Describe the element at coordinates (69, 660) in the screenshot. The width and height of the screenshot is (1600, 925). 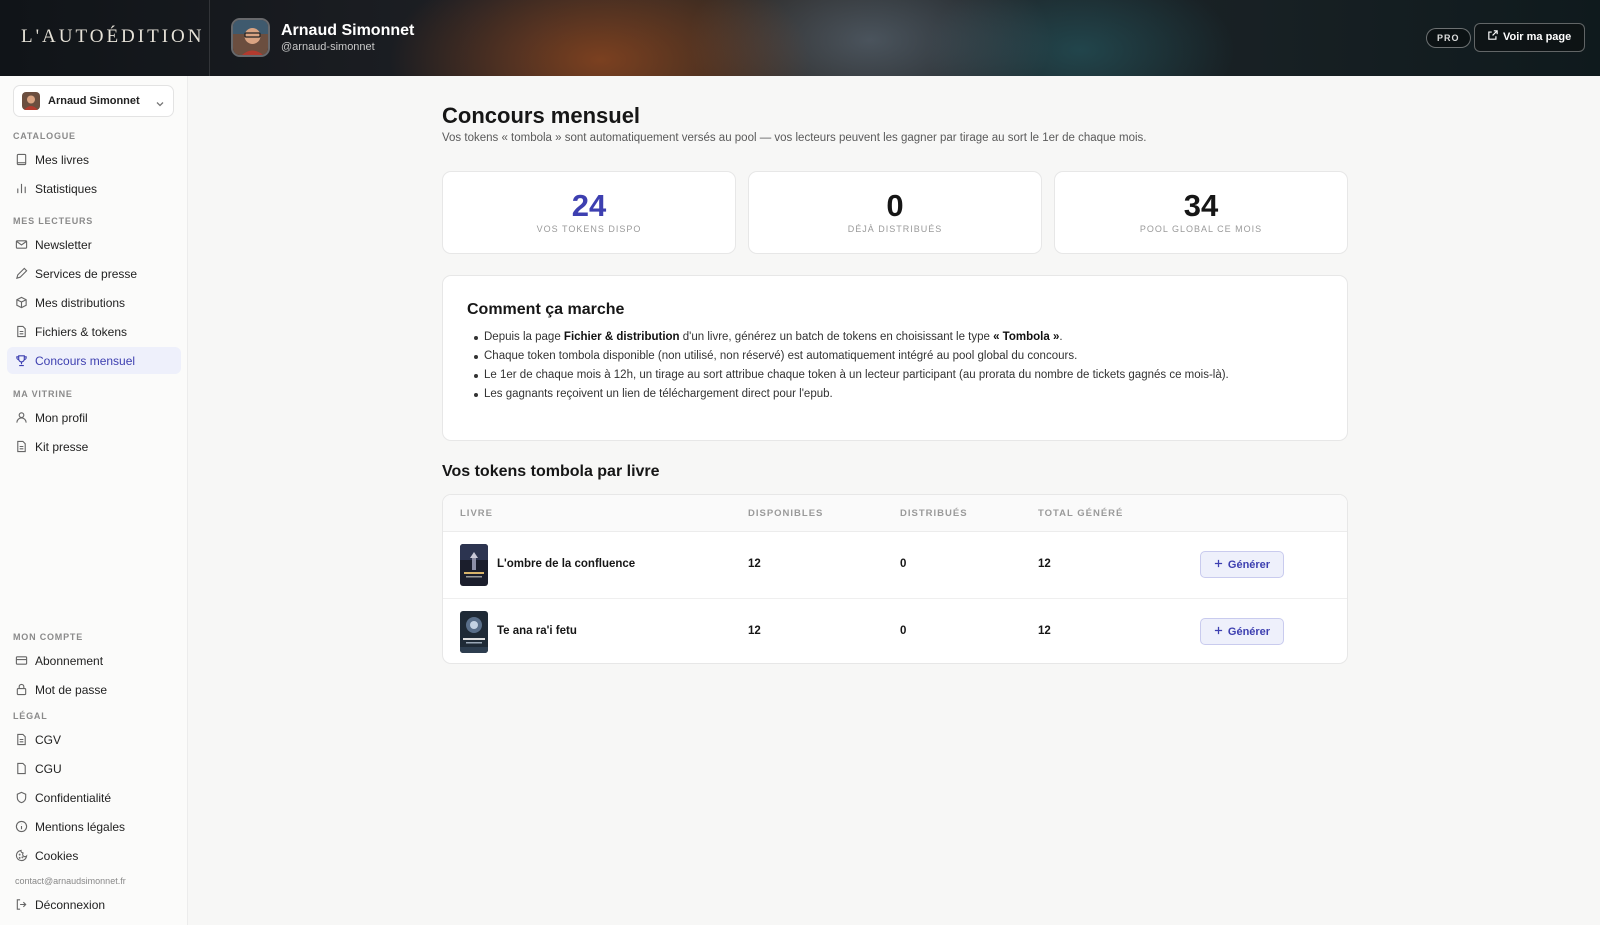
I see `sidebar-item-label: Abonnement` at that location.